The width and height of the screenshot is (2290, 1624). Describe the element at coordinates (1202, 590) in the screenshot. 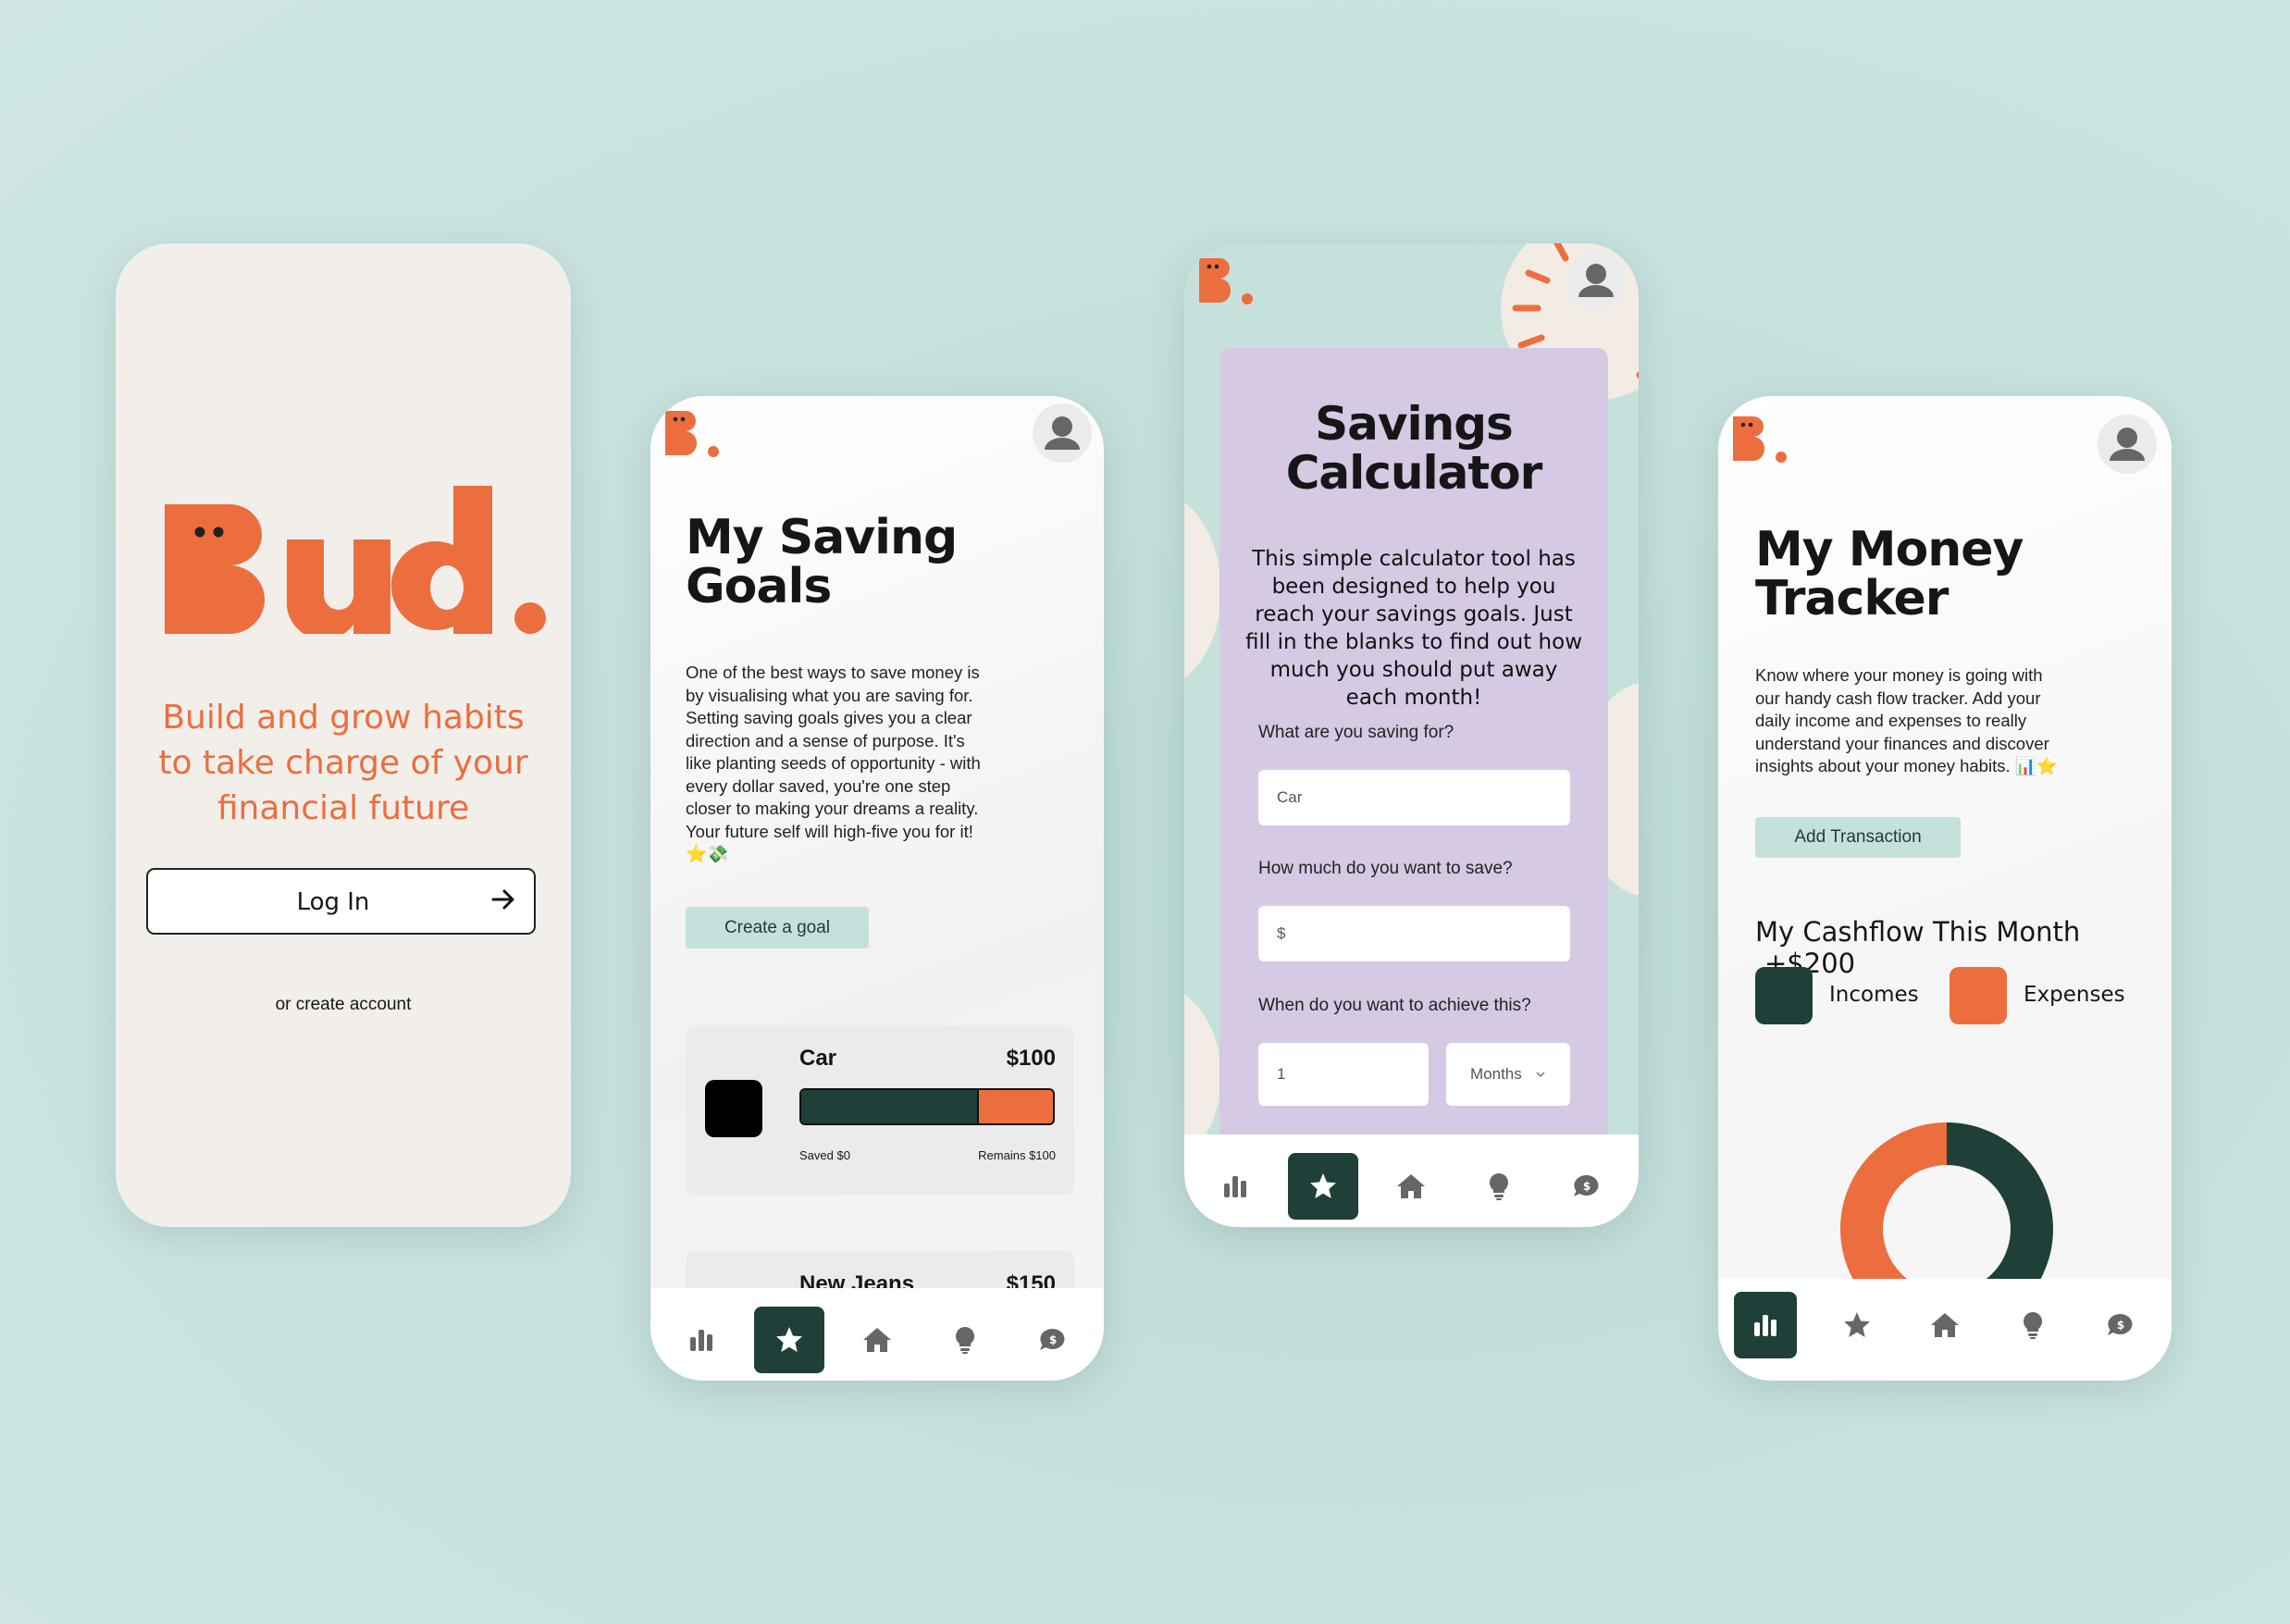

I see `decorative-clock` at that location.